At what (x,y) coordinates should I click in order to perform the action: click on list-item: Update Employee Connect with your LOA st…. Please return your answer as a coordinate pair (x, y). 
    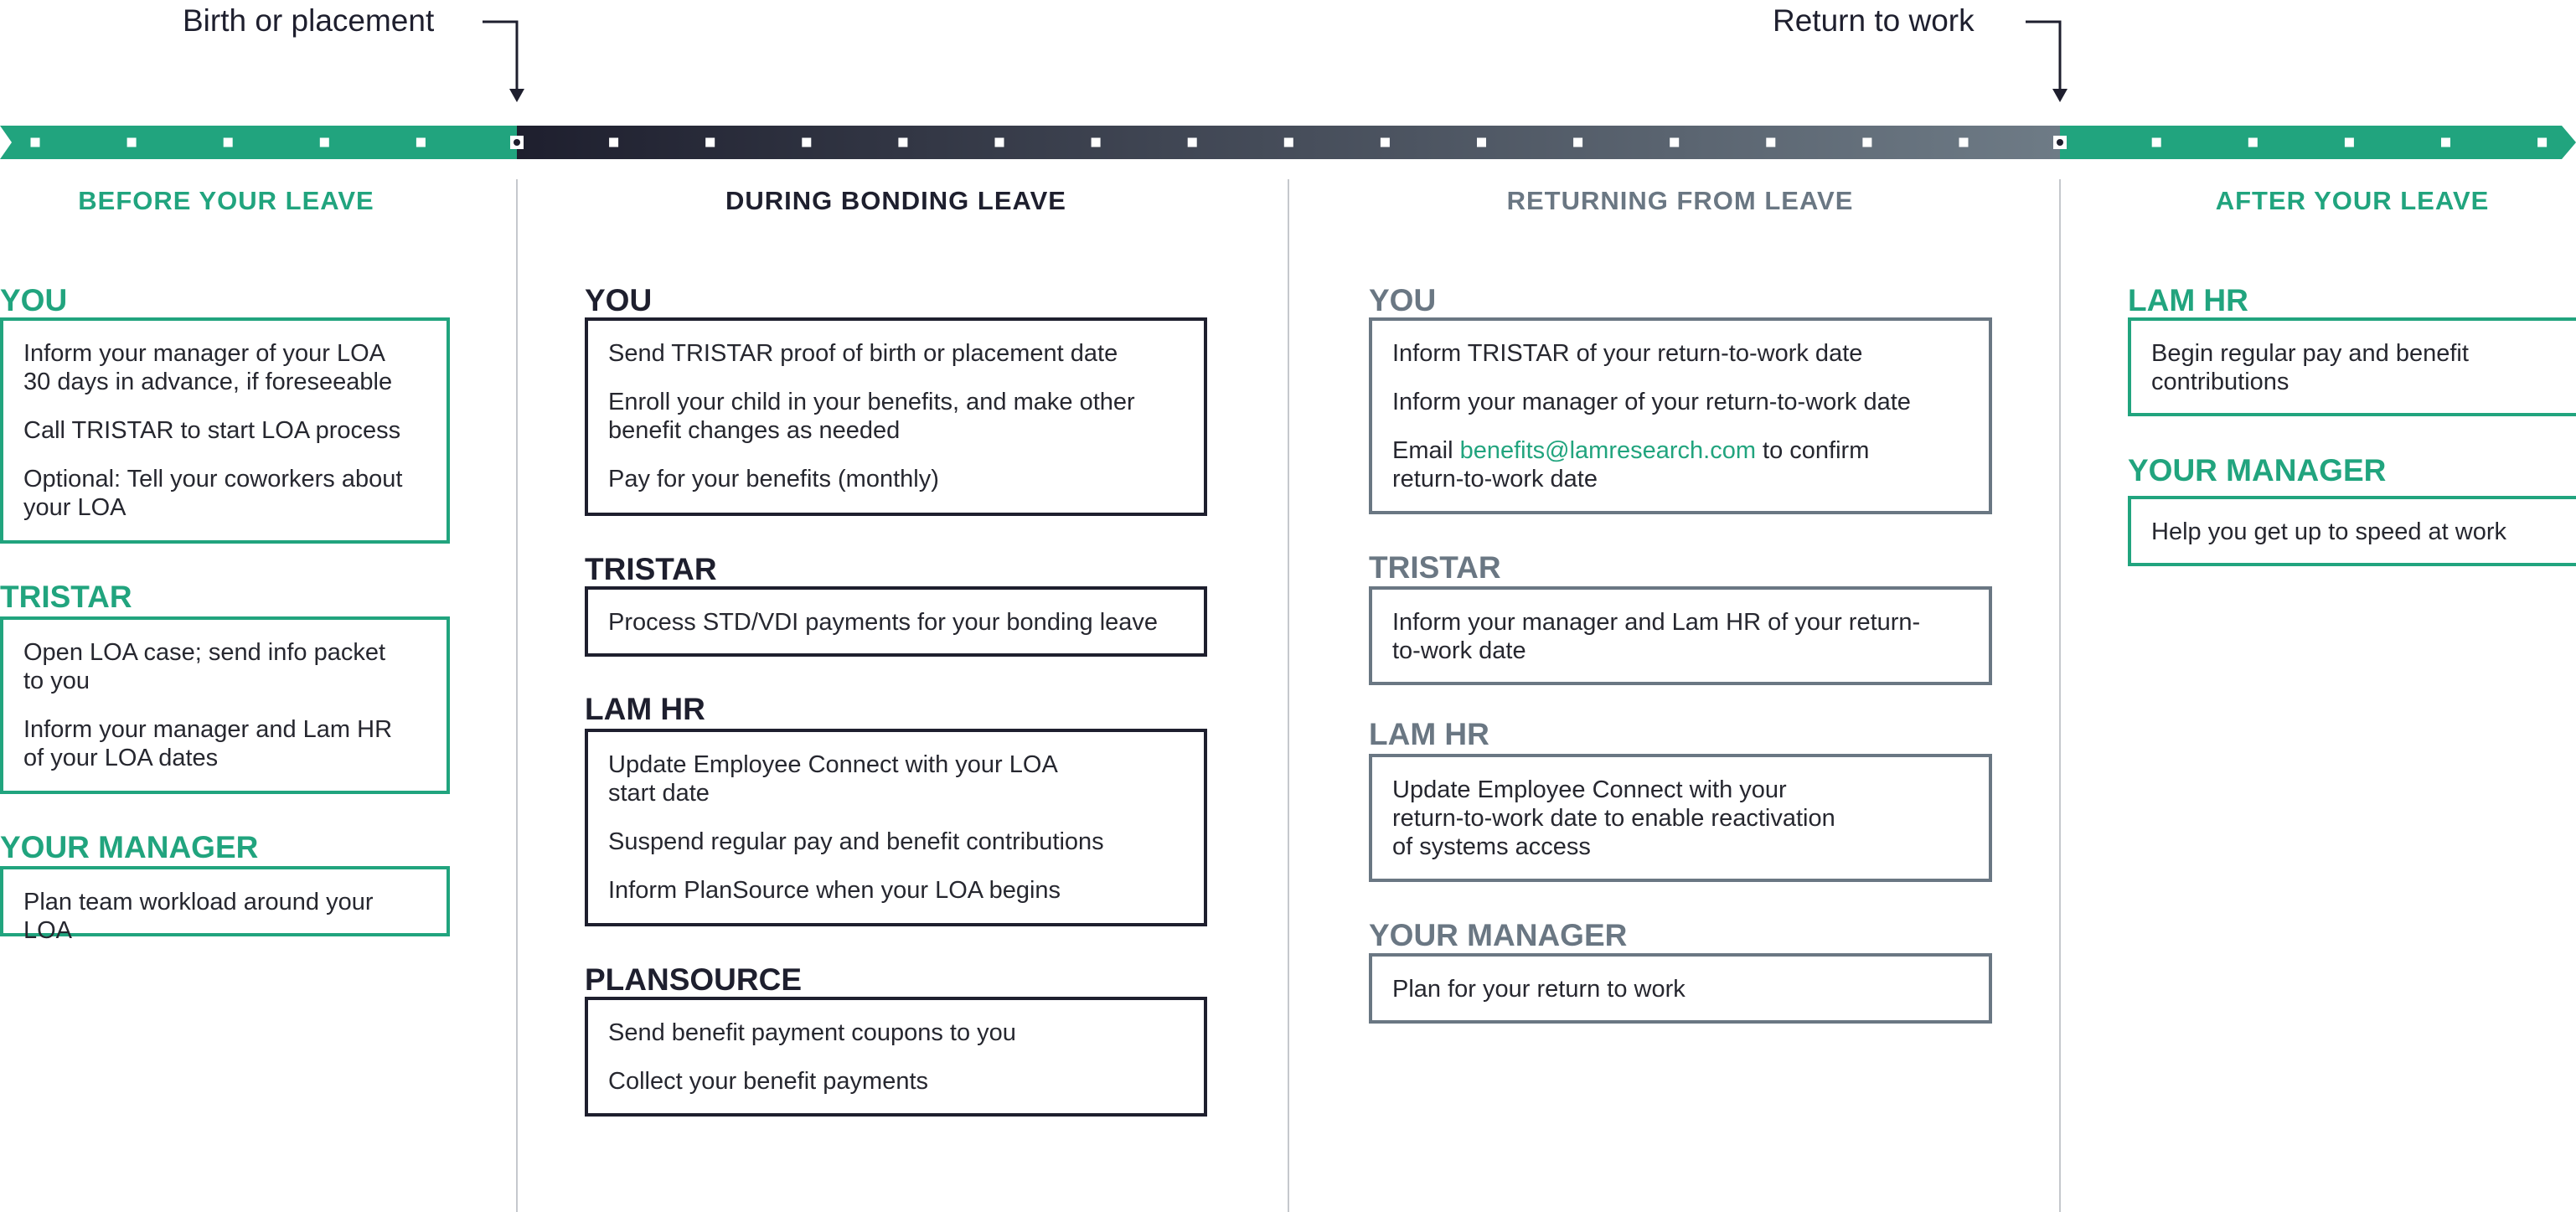
    Looking at the image, I should click on (833, 779).